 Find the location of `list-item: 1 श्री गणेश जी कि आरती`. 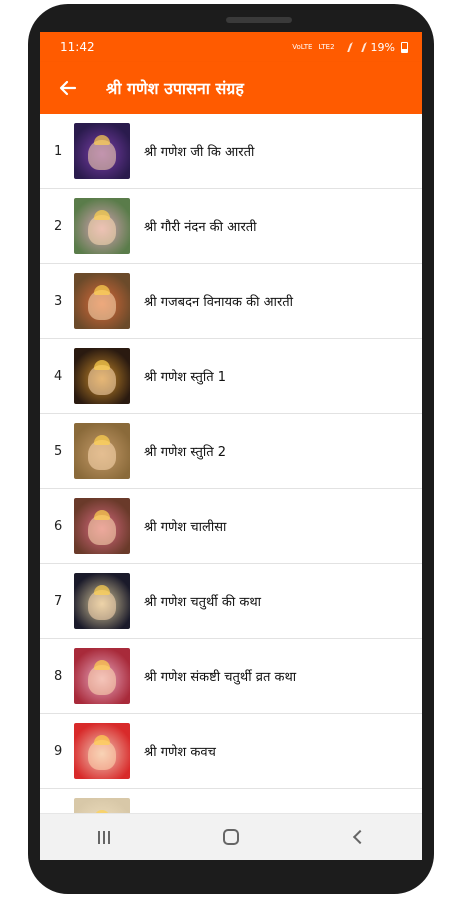

list-item: 1 श्री गणेश जी कि आरती is located at coordinates (231, 151).